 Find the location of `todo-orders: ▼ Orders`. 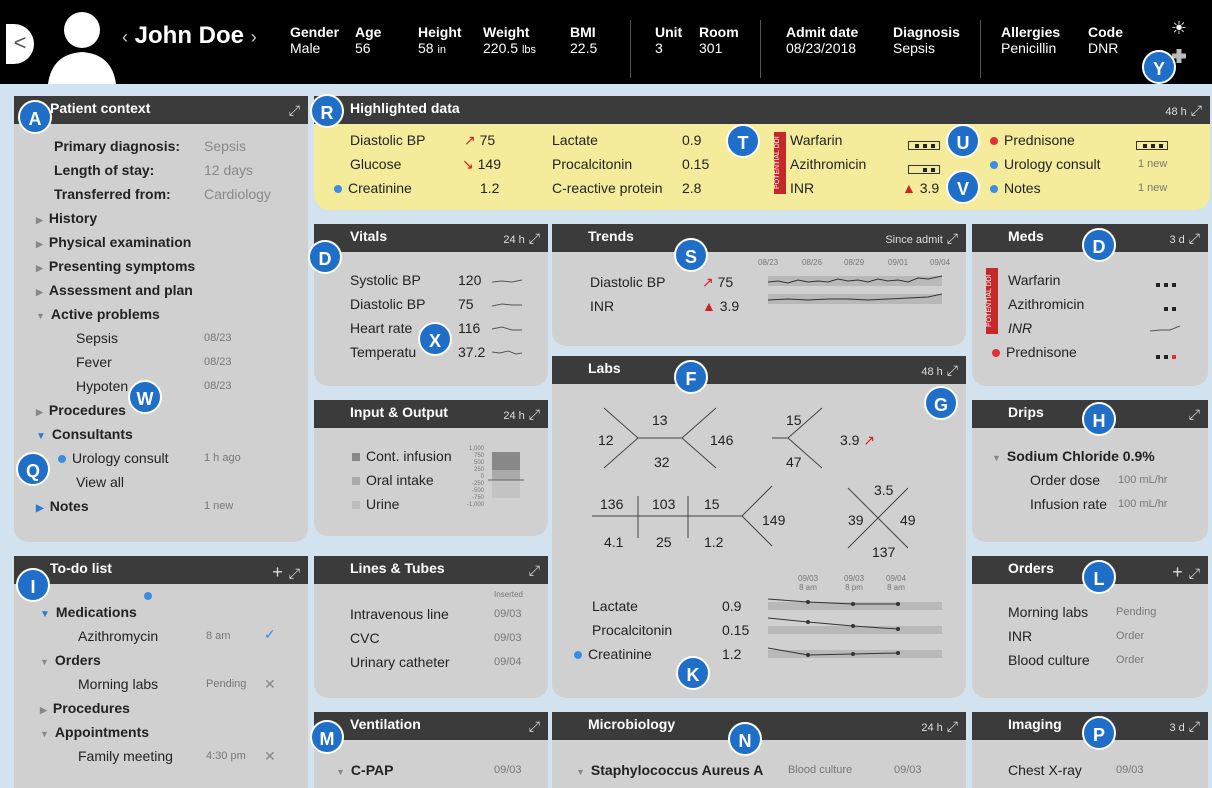

todo-orders: ▼ Orders is located at coordinates (70, 660).